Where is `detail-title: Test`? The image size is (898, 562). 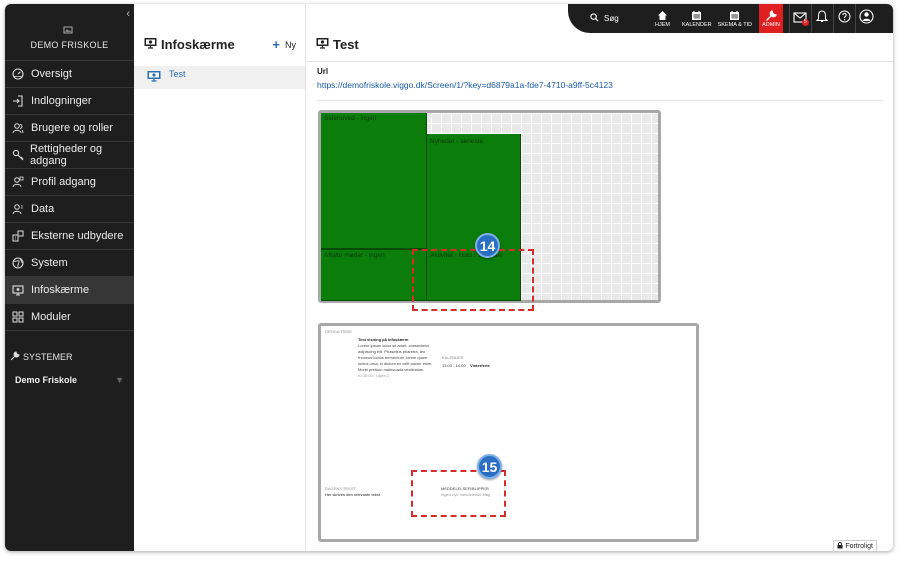 detail-title: Test is located at coordinates (337, 44).